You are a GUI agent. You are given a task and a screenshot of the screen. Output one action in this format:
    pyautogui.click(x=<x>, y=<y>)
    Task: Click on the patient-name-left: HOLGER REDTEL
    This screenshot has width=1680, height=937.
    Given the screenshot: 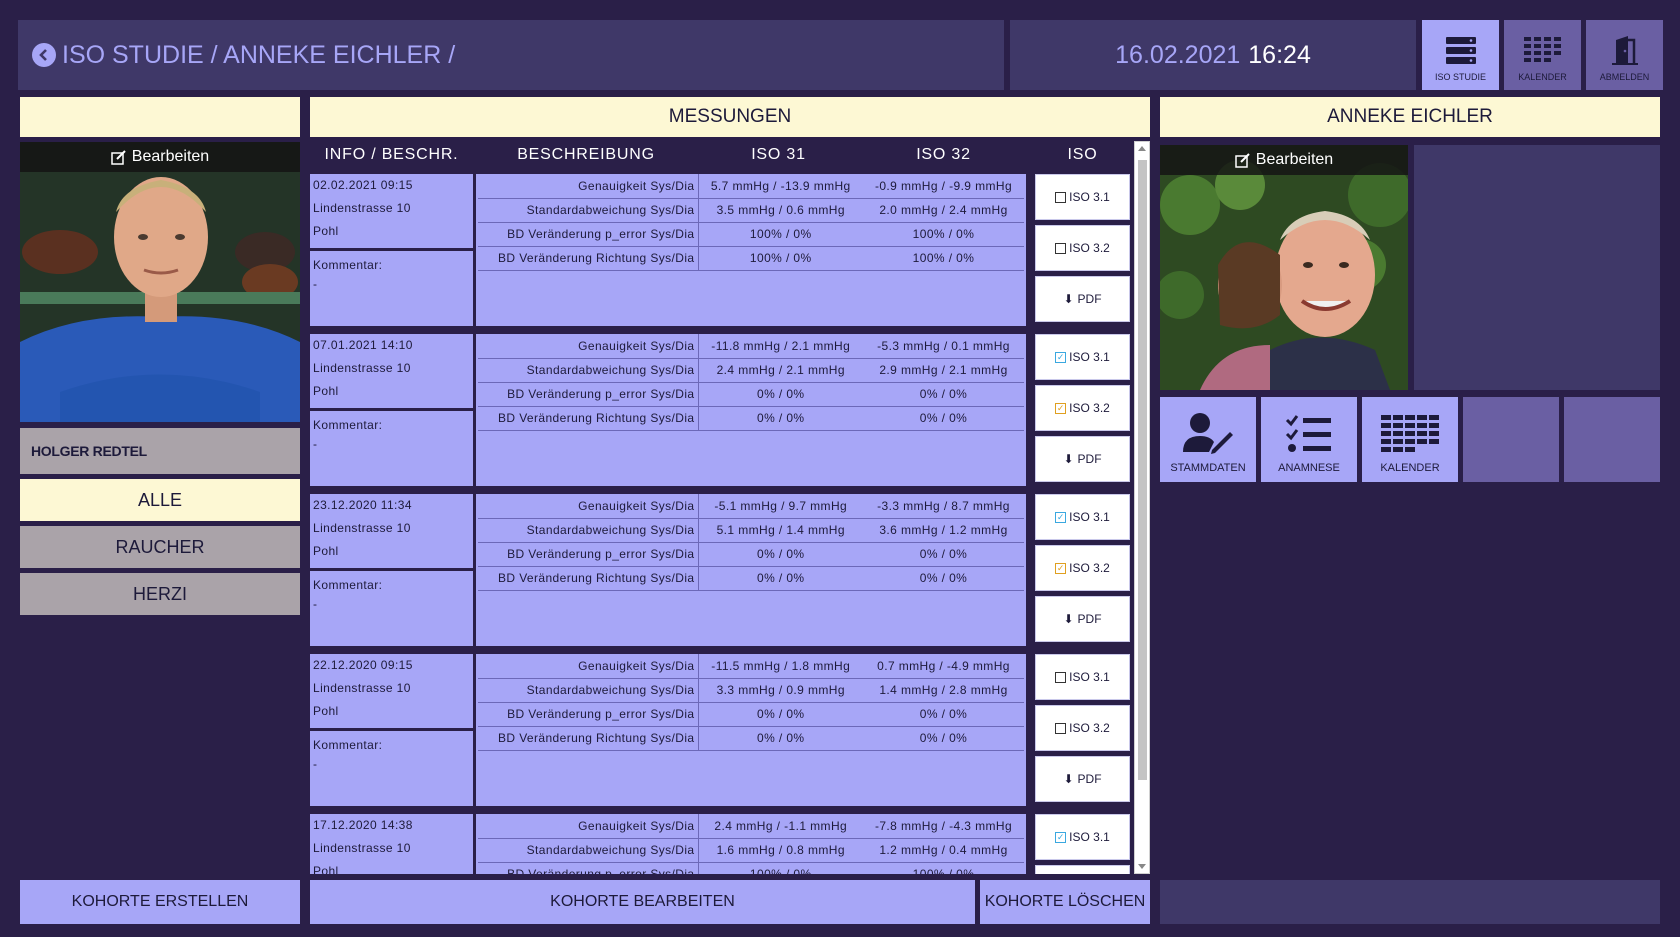 What is the action you would take?
    pyautogui.click(x=160, y=451)
    